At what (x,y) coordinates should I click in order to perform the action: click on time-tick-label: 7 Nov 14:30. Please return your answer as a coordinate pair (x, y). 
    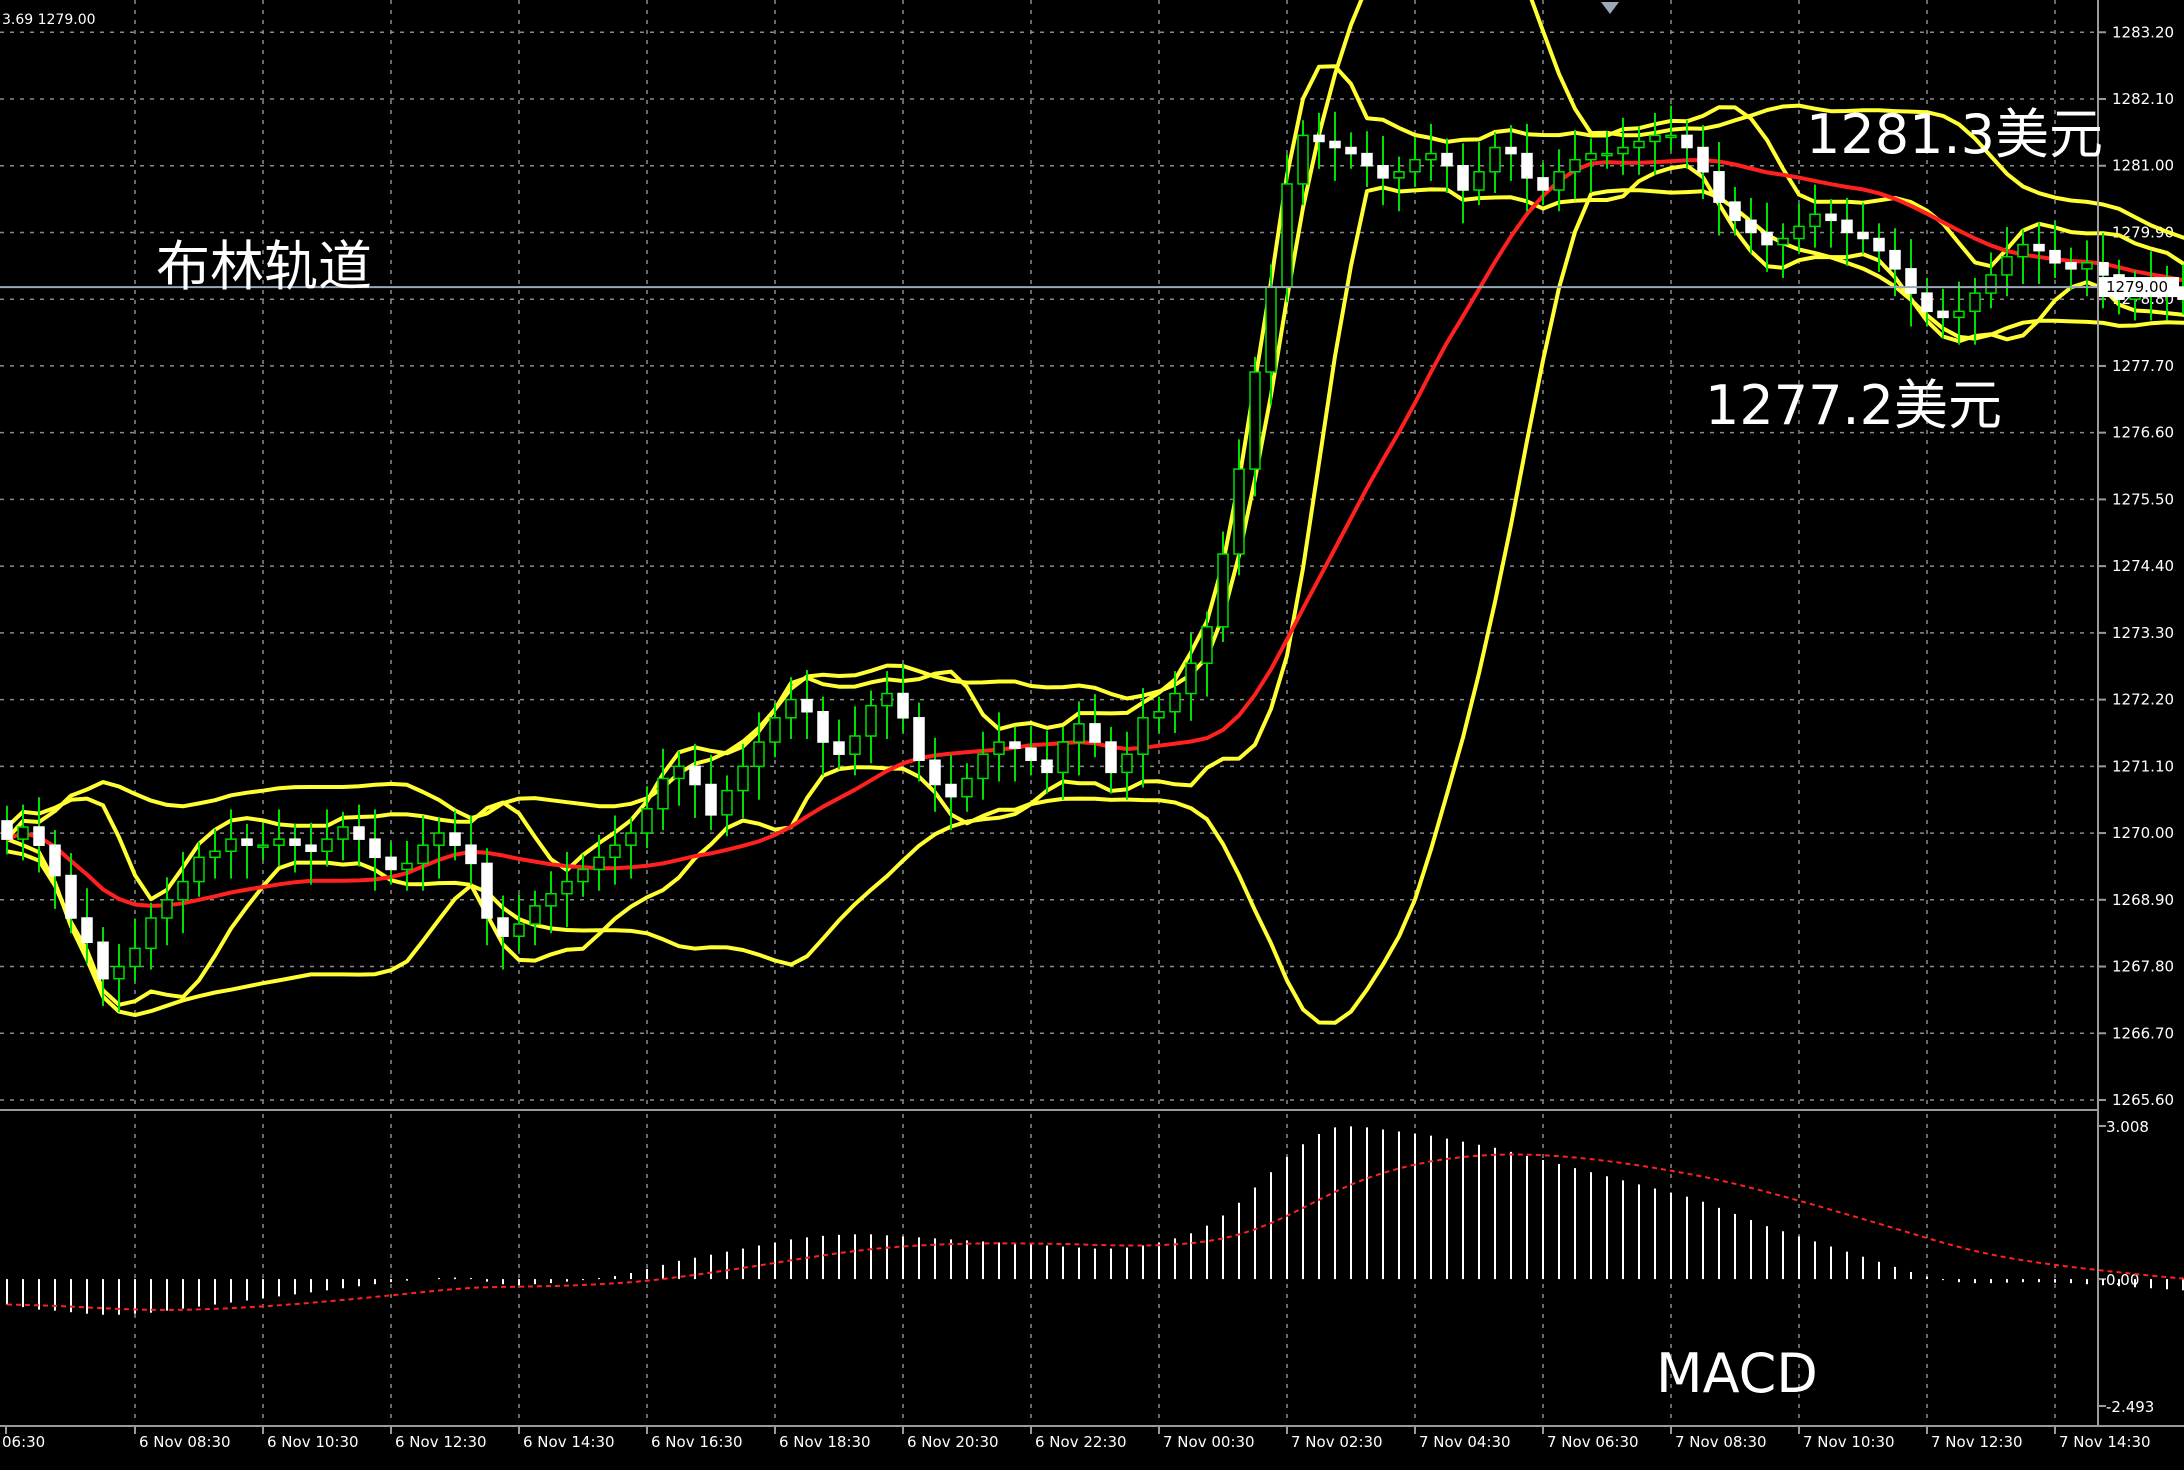
    Looking at the image, I should click on (2105, 1442).